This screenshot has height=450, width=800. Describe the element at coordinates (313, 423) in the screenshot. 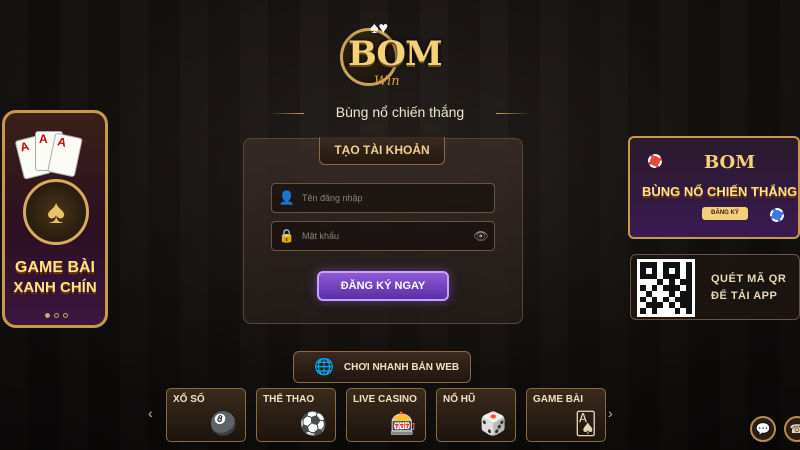

I see `football-icon: ⚽` at that location.